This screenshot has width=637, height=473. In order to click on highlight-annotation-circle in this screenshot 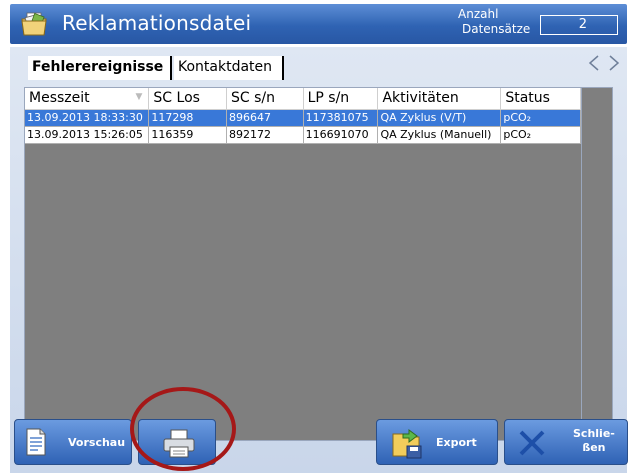, I will do `click(183, 429)`.